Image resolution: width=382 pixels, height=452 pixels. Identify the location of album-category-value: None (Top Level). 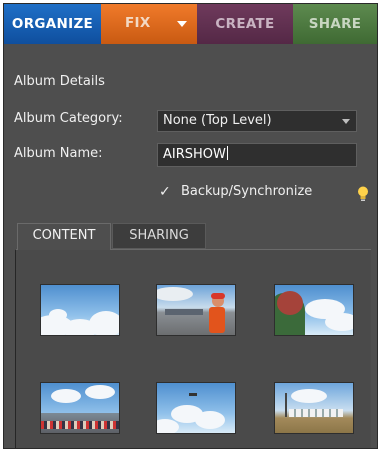
(217, 120).